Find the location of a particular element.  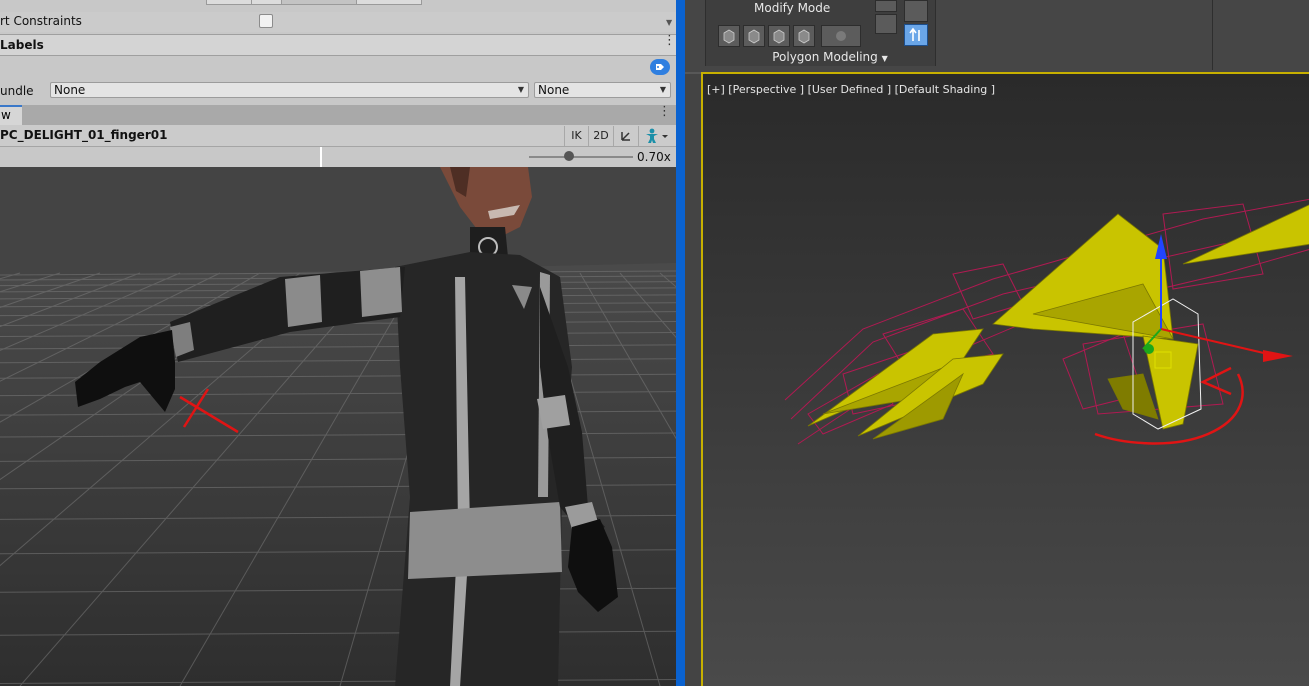

ribbon-separator is located at coordinates (1212, 35).